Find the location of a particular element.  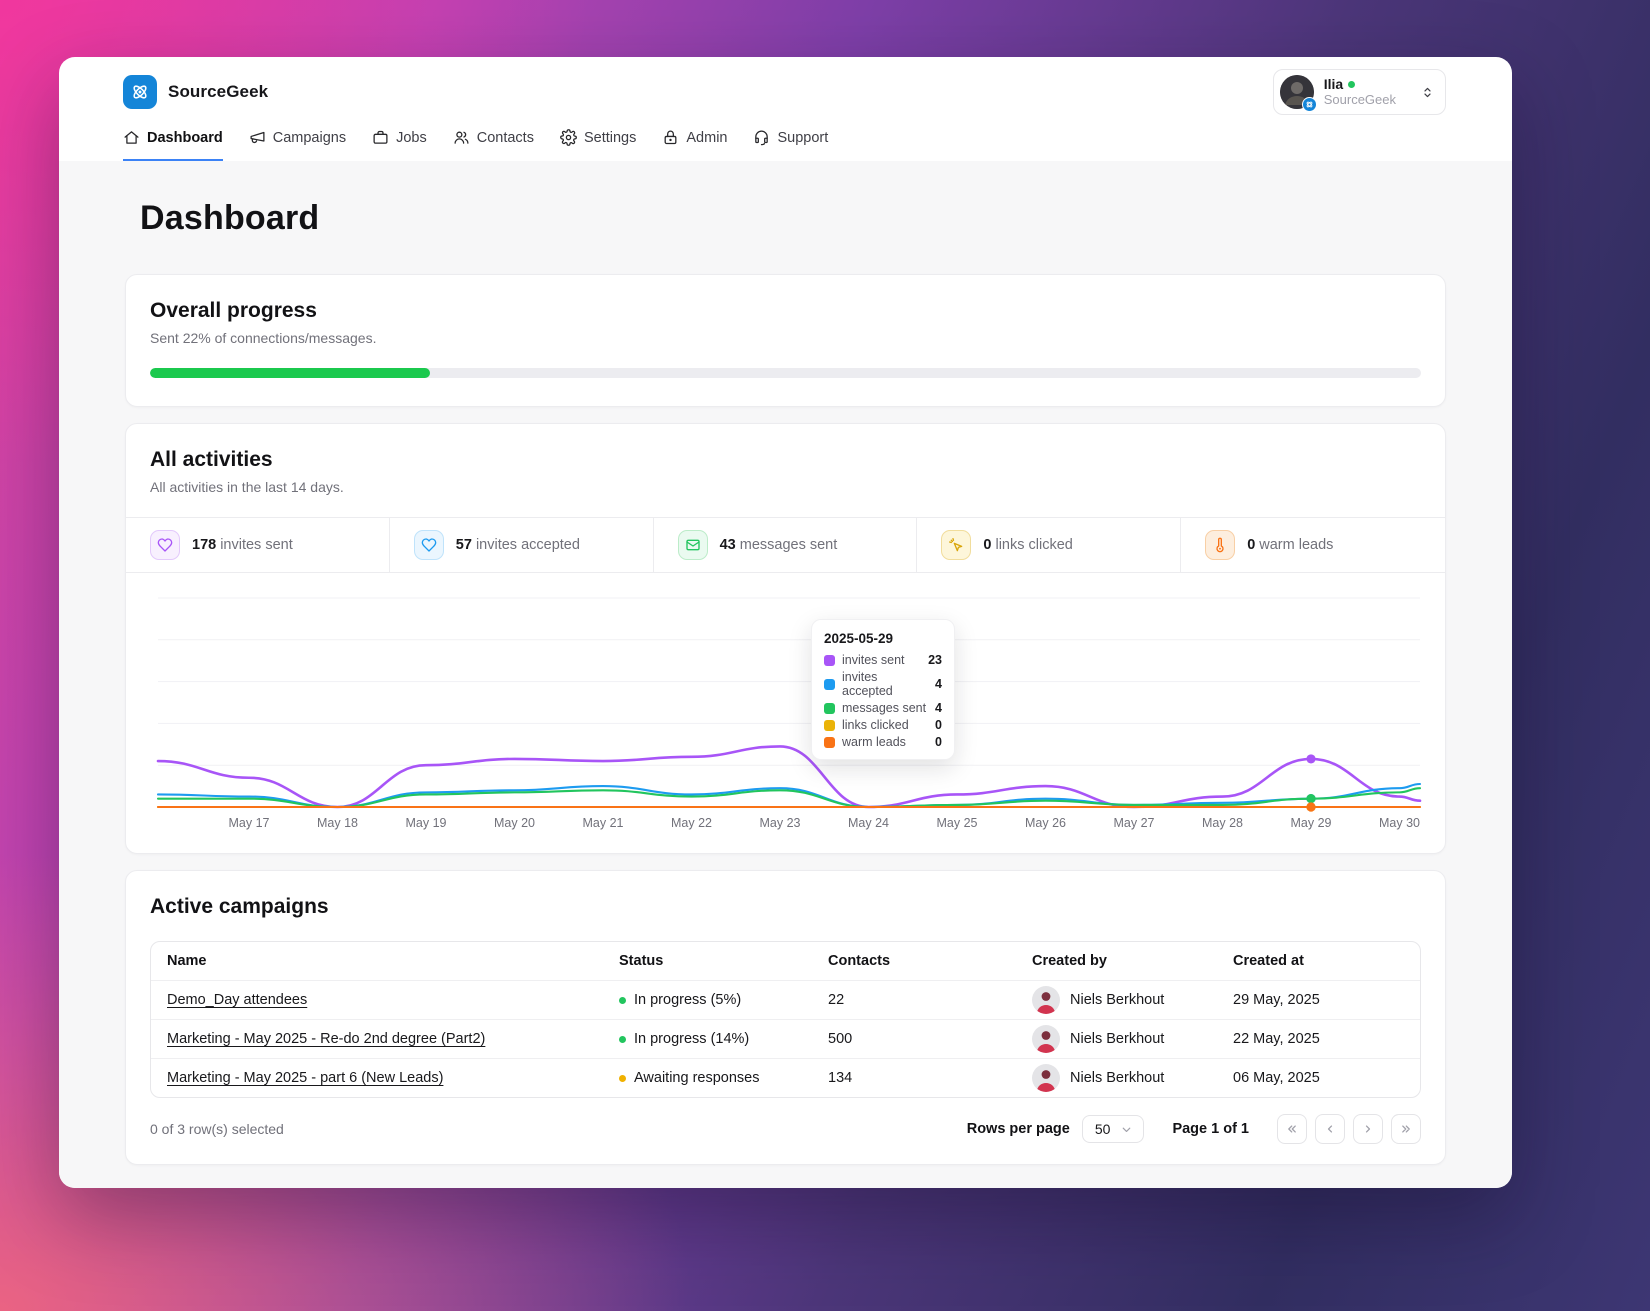

nav-item-settings: Settings is located at coordinates (598, 145).